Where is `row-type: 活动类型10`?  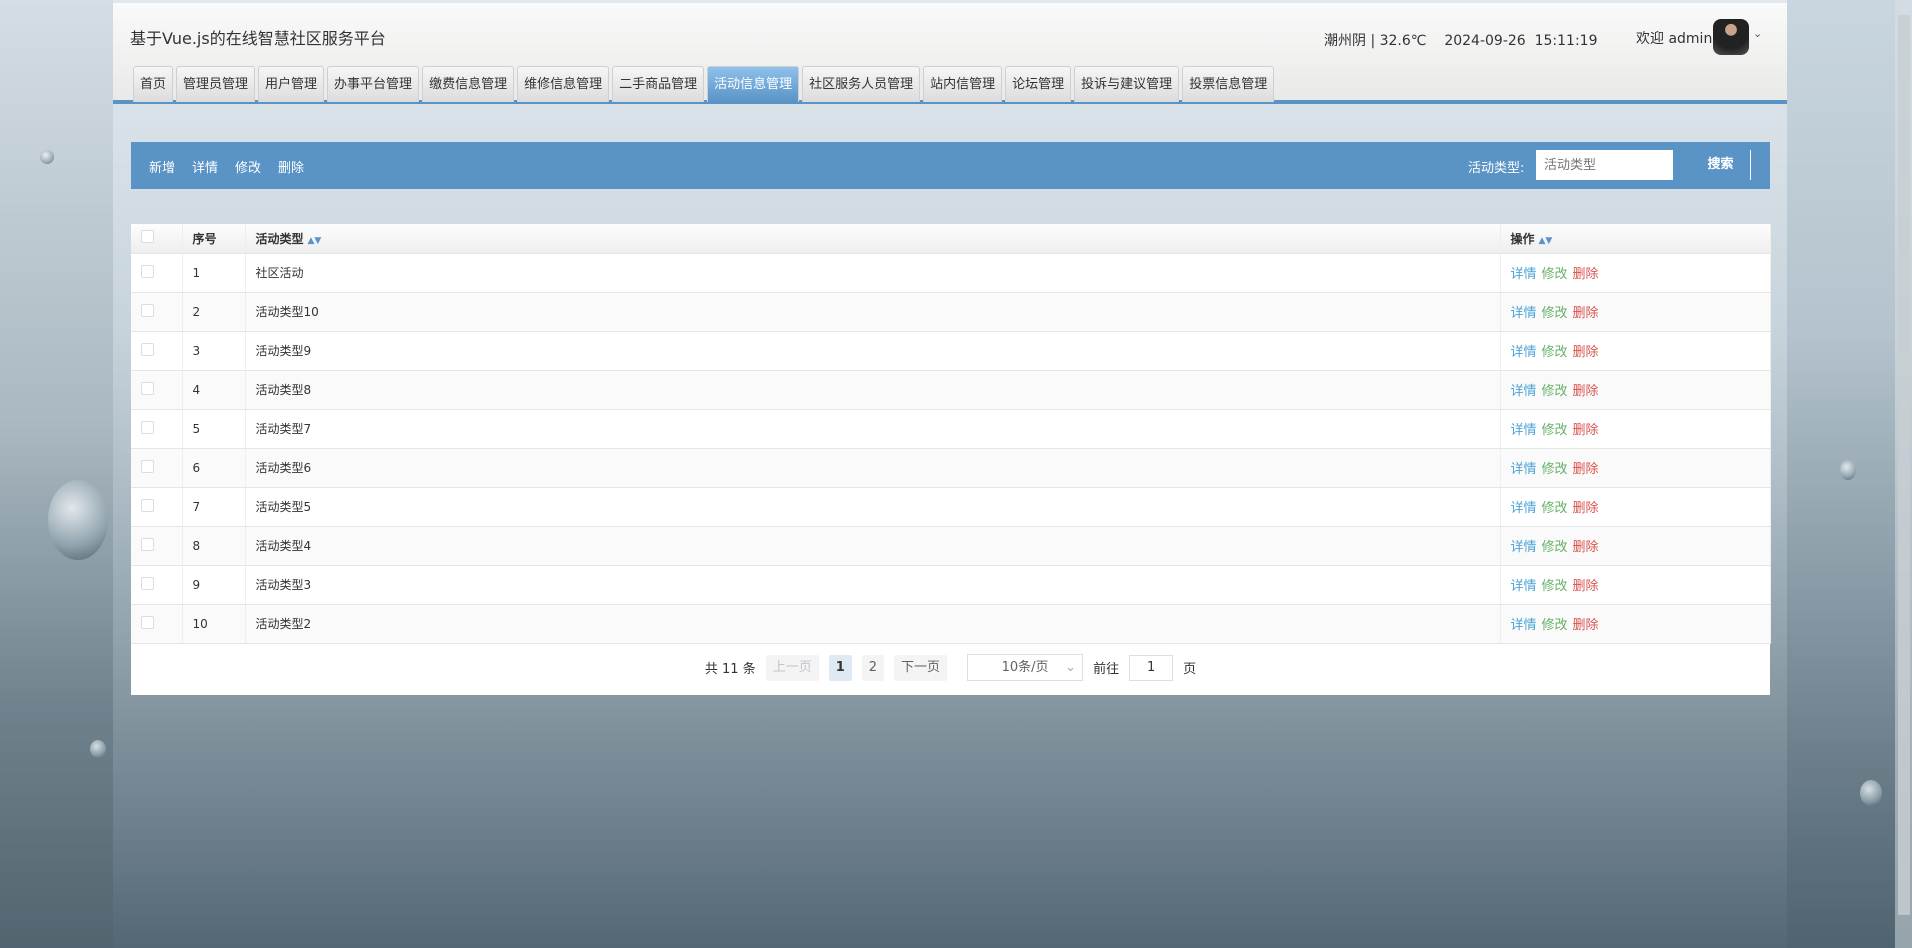
row-type: 活动类型10 is located at coordinates (873, 312).